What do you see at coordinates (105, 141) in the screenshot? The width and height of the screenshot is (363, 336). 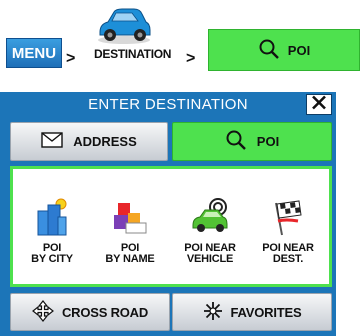 I see `tab-address-label: ADDRESS` at bounding box center [105, 141].